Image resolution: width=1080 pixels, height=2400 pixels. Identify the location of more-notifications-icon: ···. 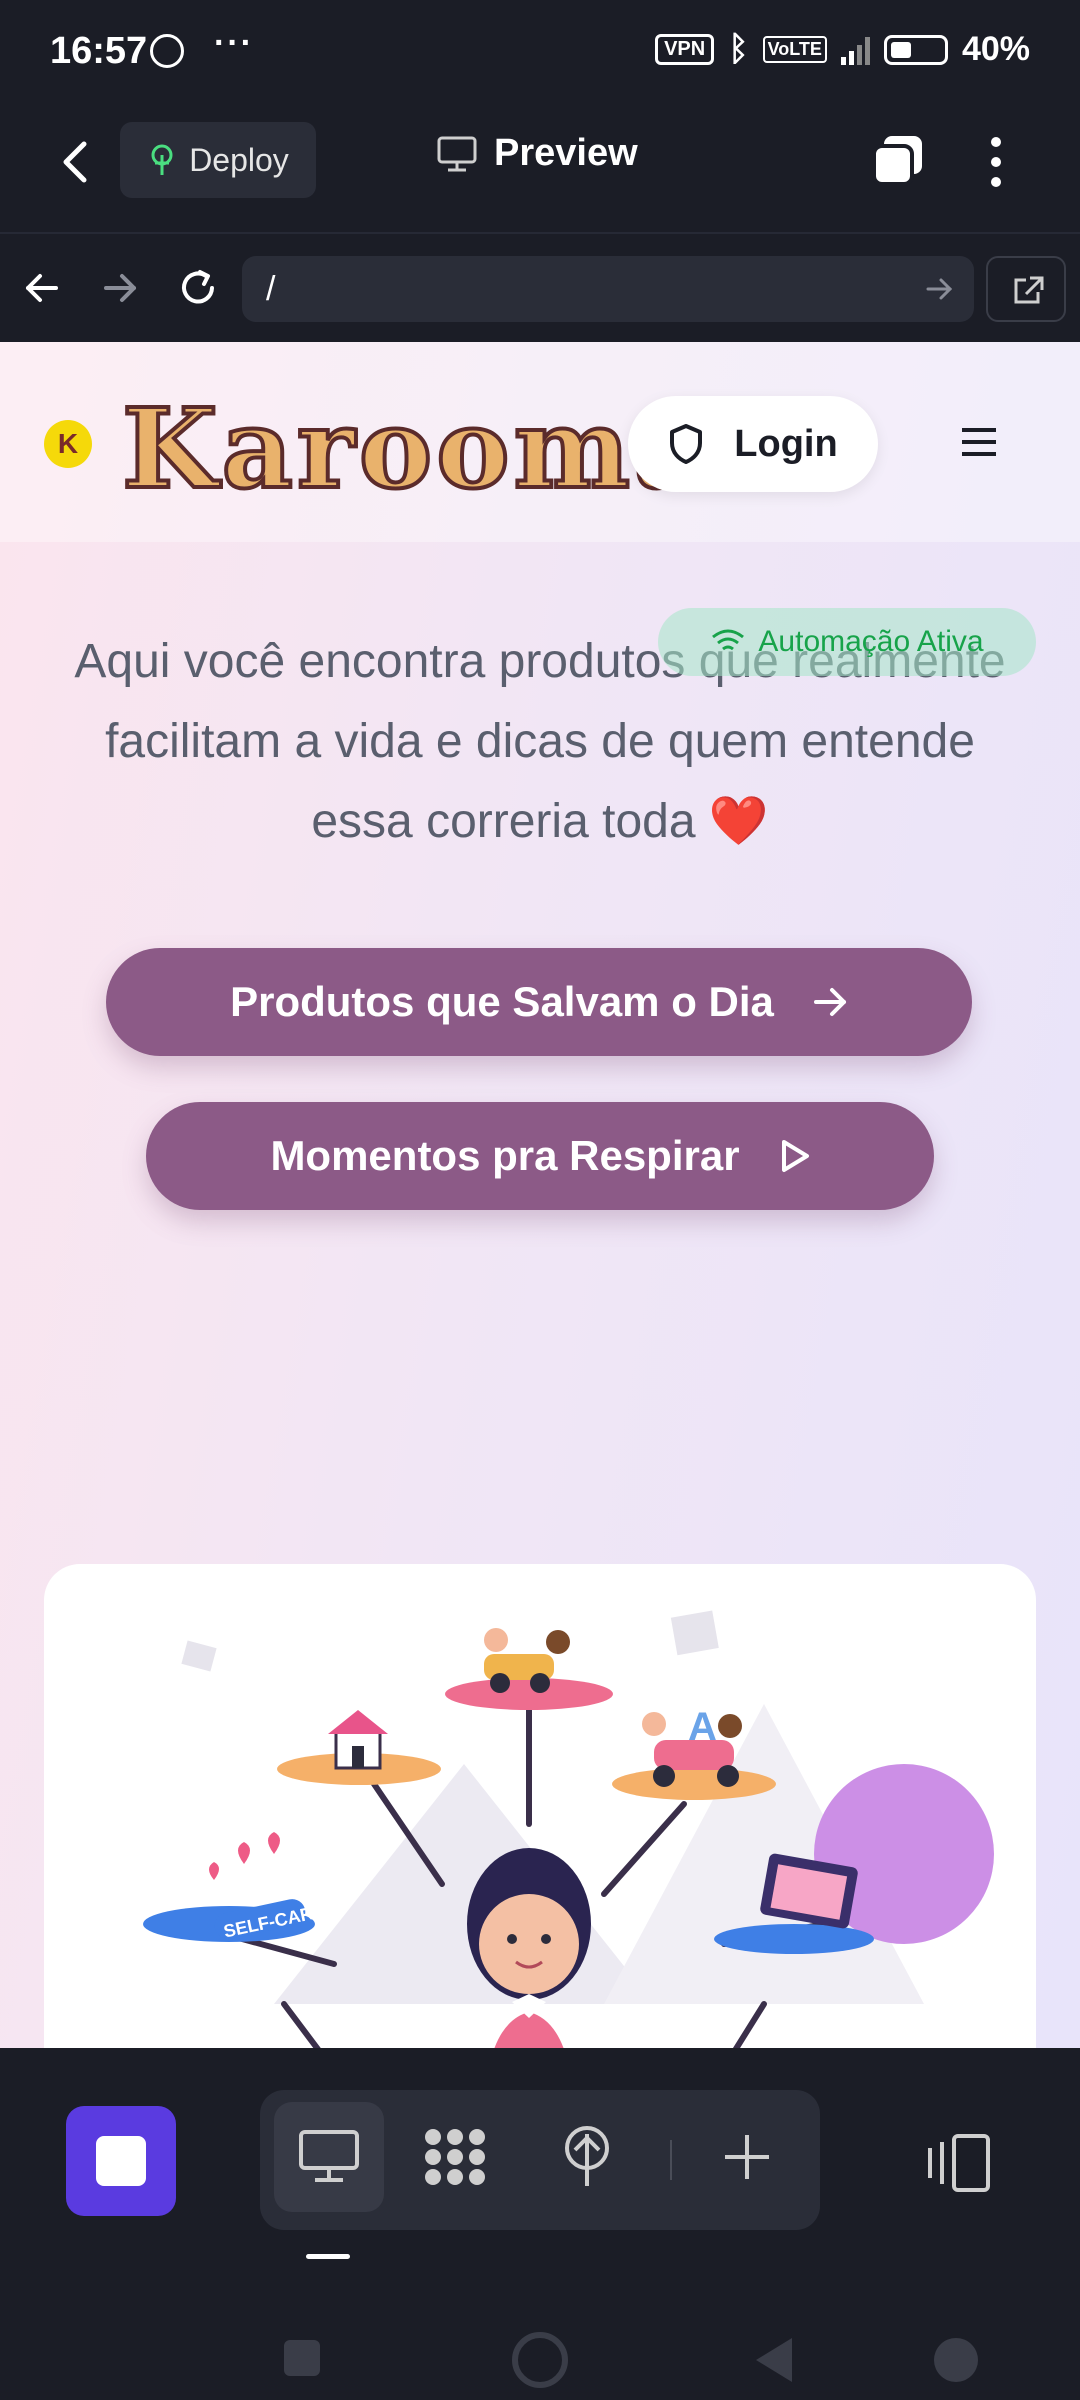
(234, 43).